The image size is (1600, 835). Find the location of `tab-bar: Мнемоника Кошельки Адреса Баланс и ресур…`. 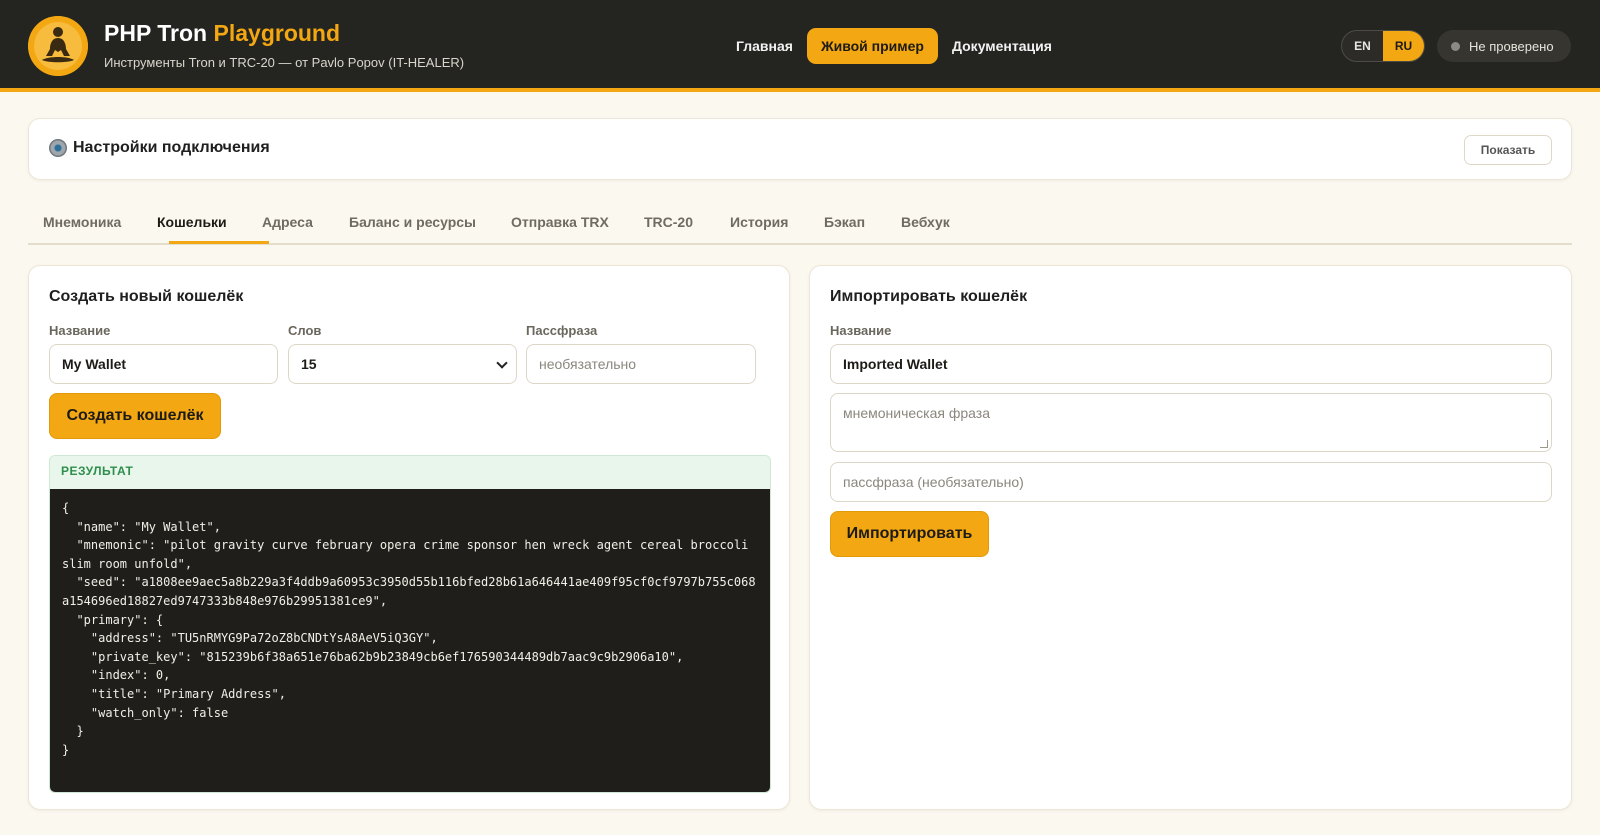

tab-bar: Мнемоника Кошельки Адреса Баланс и ресур… is located at coordinates (800, 222).